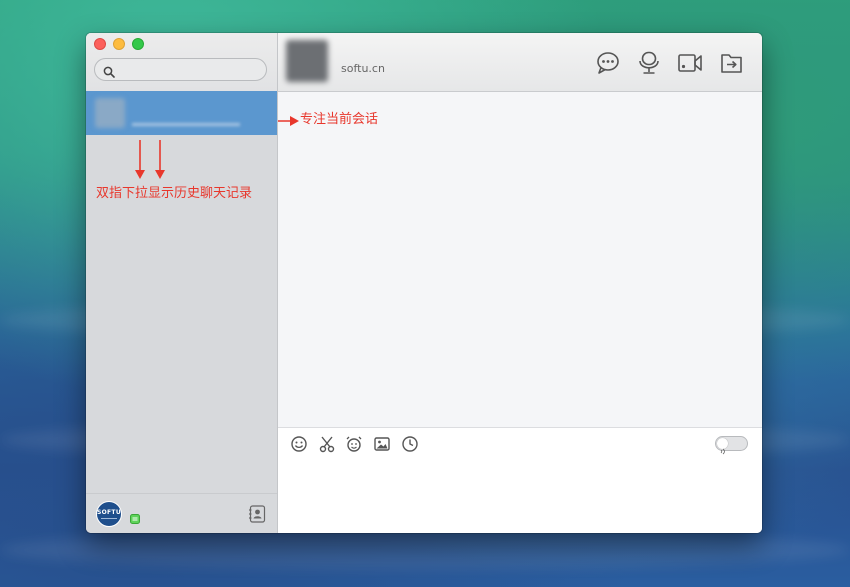 Image resolution: width=850 pixels, height=587 pixels. I want to click on arrow-right-icon, so click(289, 120).